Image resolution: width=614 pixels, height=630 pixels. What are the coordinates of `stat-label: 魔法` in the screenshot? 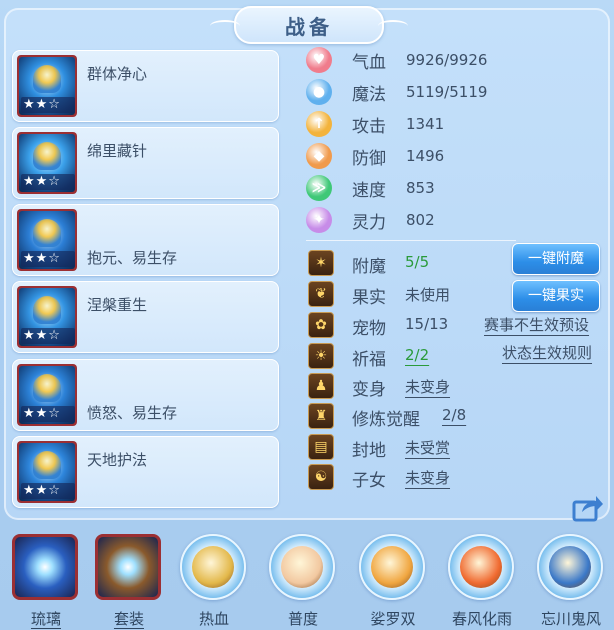 It's located at (369, 94).